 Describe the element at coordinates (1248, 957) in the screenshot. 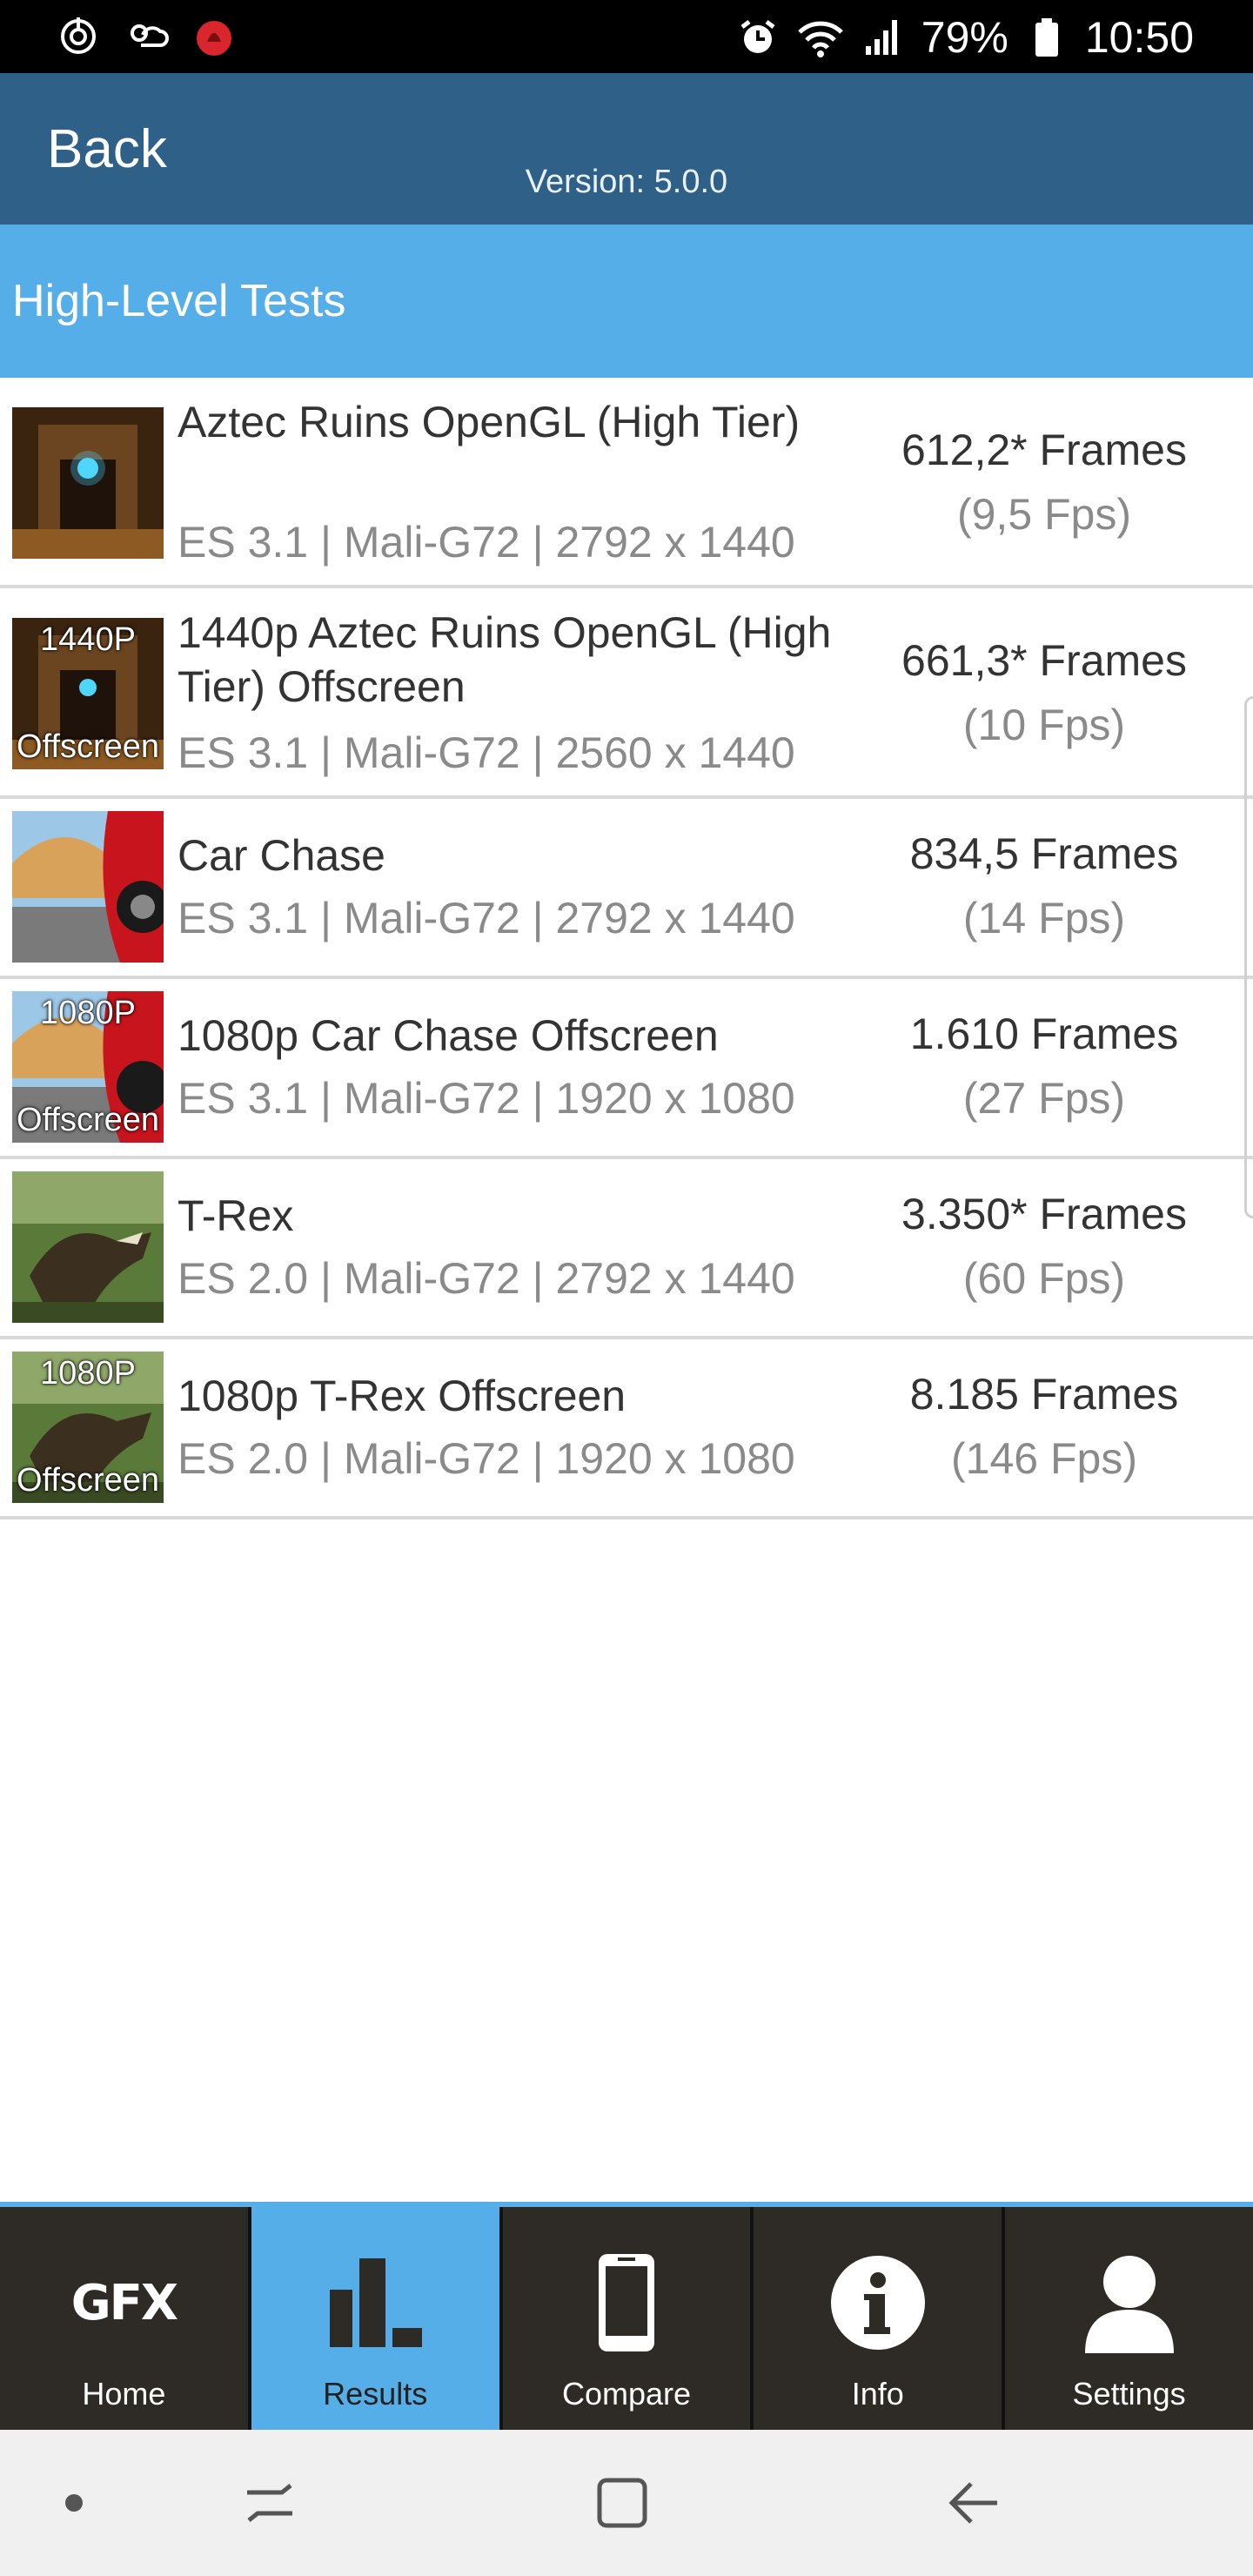

I see `scroll-indicator` at that location.